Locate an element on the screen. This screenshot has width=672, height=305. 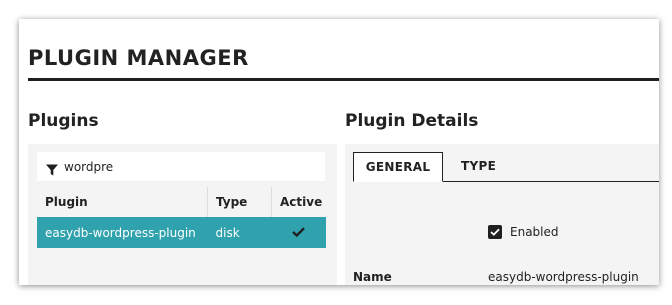
plugin-filter-box is located at coordinates (181, 166).